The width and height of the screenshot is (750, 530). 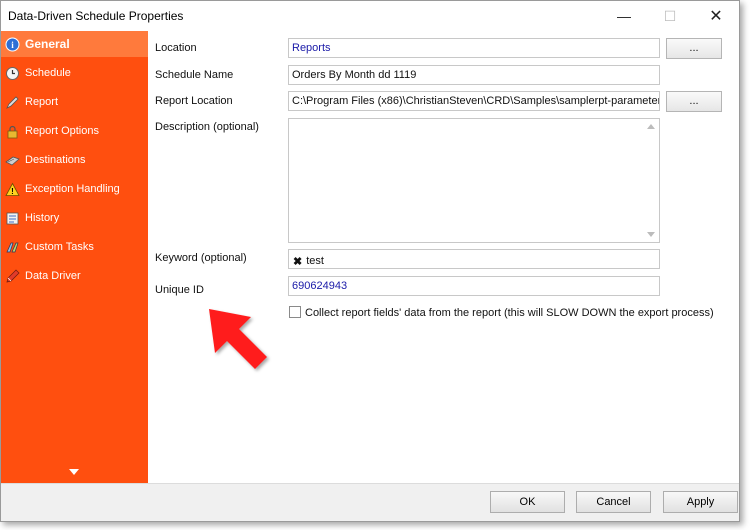 I want to click on location-label: Location, so click(x=176, y=48).